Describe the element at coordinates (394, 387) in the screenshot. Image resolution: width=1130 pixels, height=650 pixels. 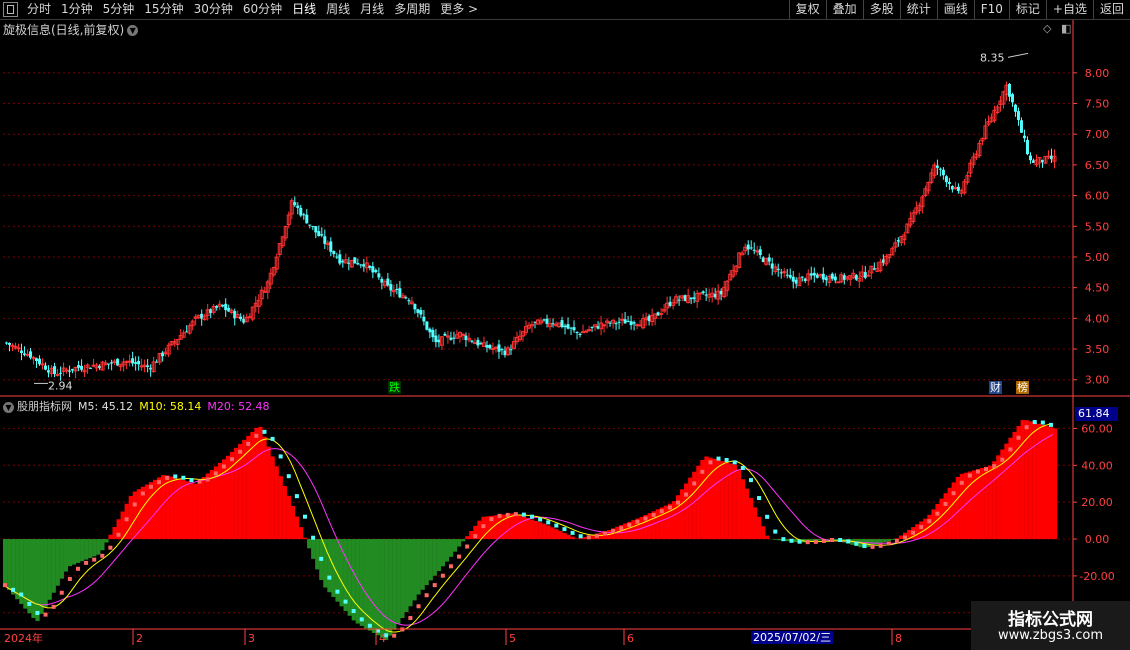
I see `drop-marker: 跌` at that location.